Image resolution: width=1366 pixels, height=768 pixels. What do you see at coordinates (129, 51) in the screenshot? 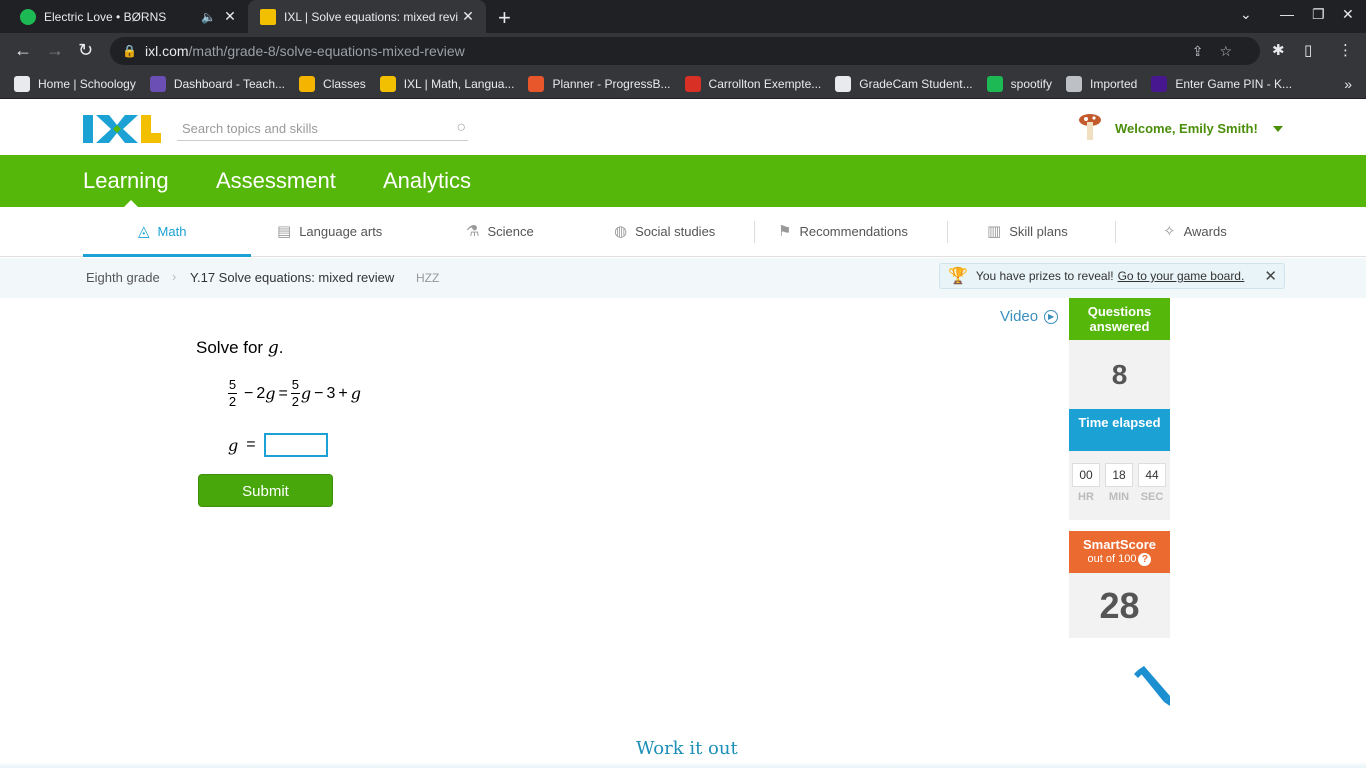
I see `lock-icon: 🔒` at bounding box center [129, 51].